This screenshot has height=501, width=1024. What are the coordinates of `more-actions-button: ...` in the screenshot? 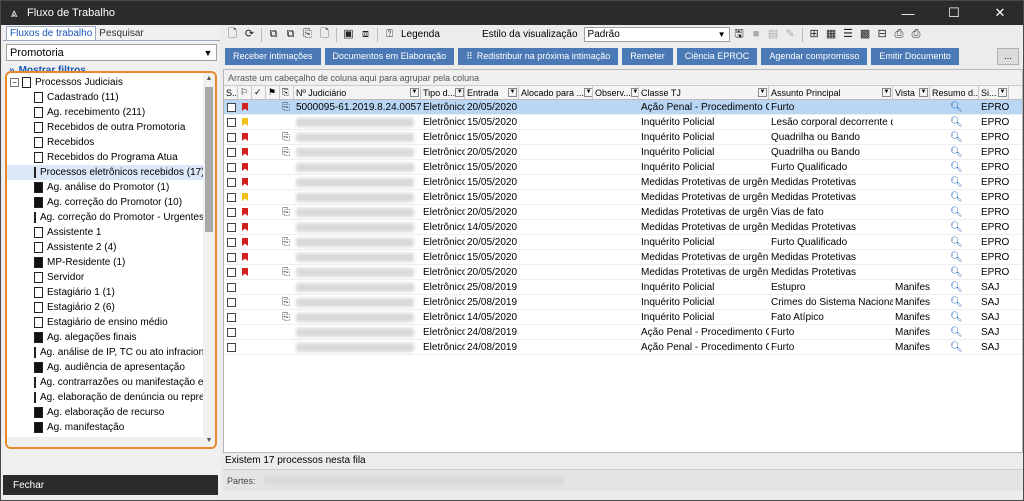 It's located at (1008, 56).